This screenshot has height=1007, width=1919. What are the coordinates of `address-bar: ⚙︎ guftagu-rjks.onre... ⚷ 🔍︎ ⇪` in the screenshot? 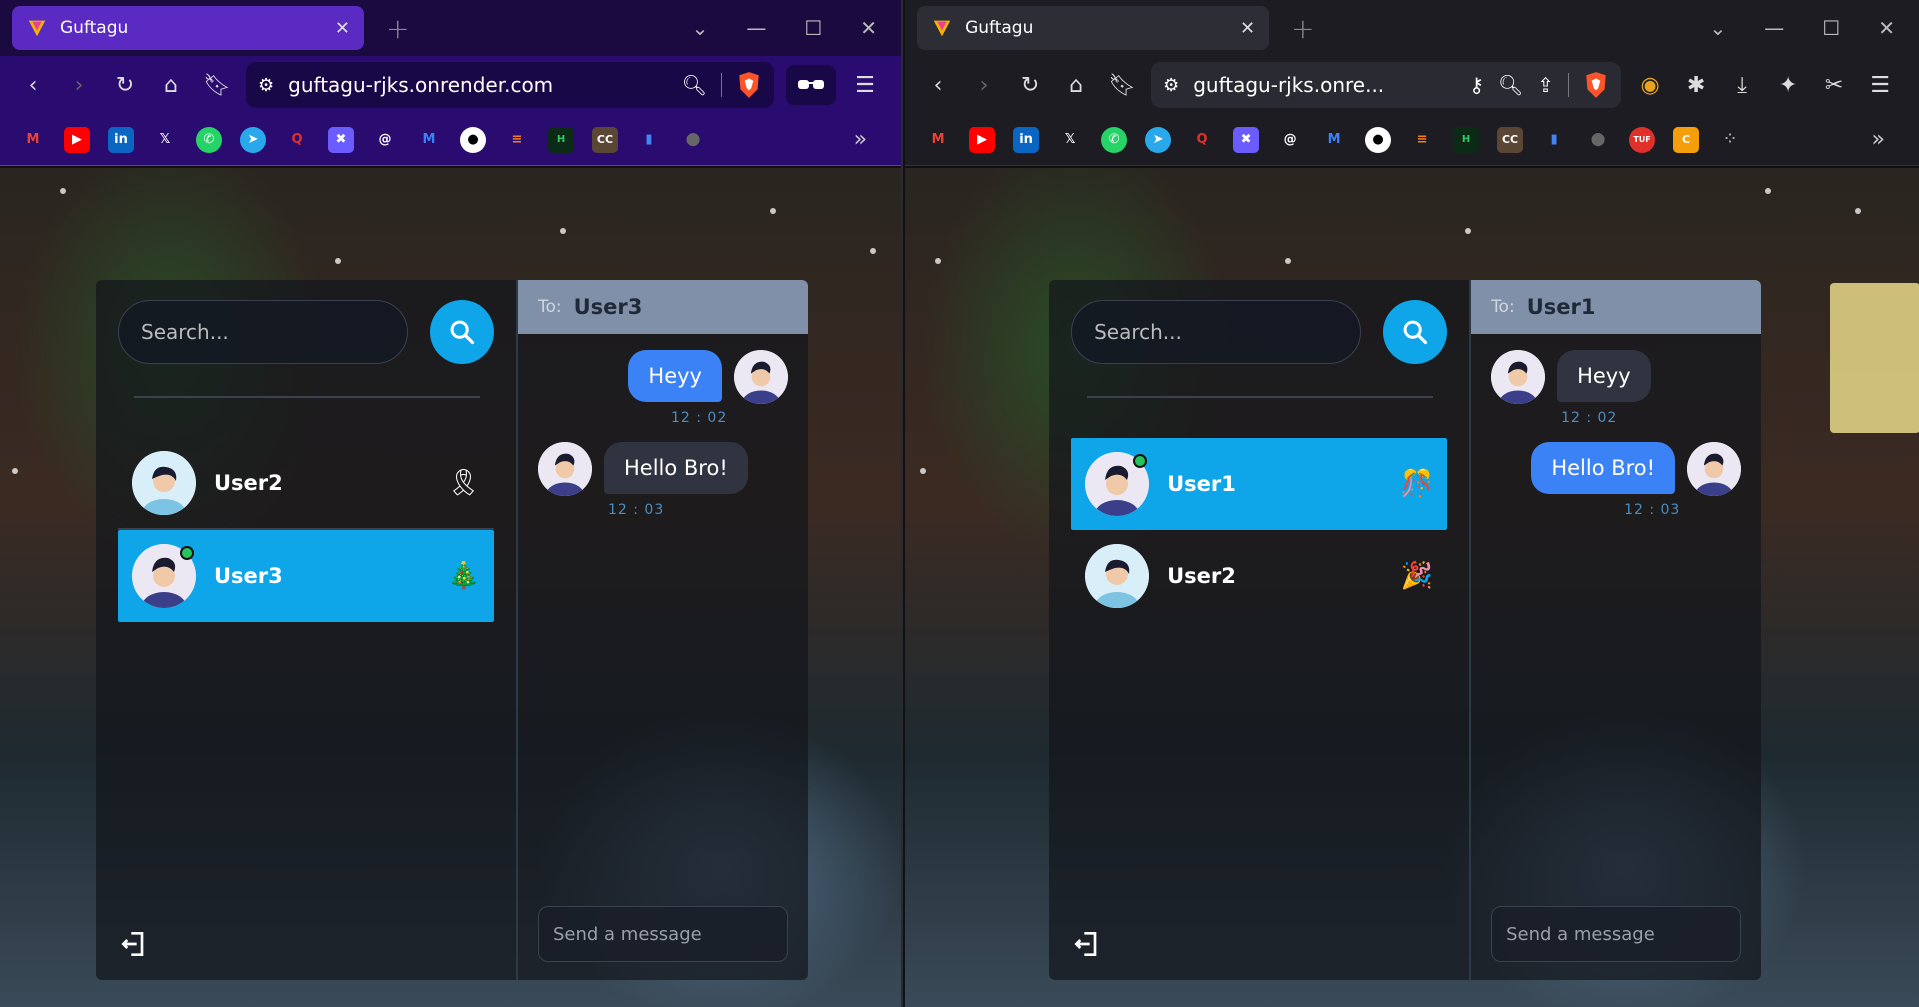 It's located at (1386, 85).